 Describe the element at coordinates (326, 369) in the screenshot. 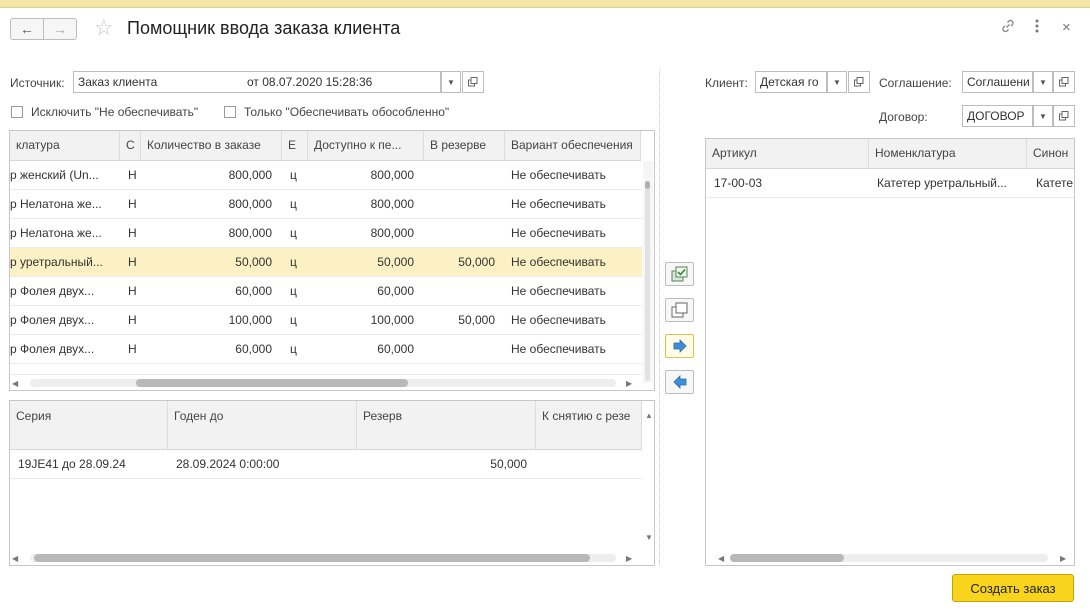

I see `table-row-partial` at that location.